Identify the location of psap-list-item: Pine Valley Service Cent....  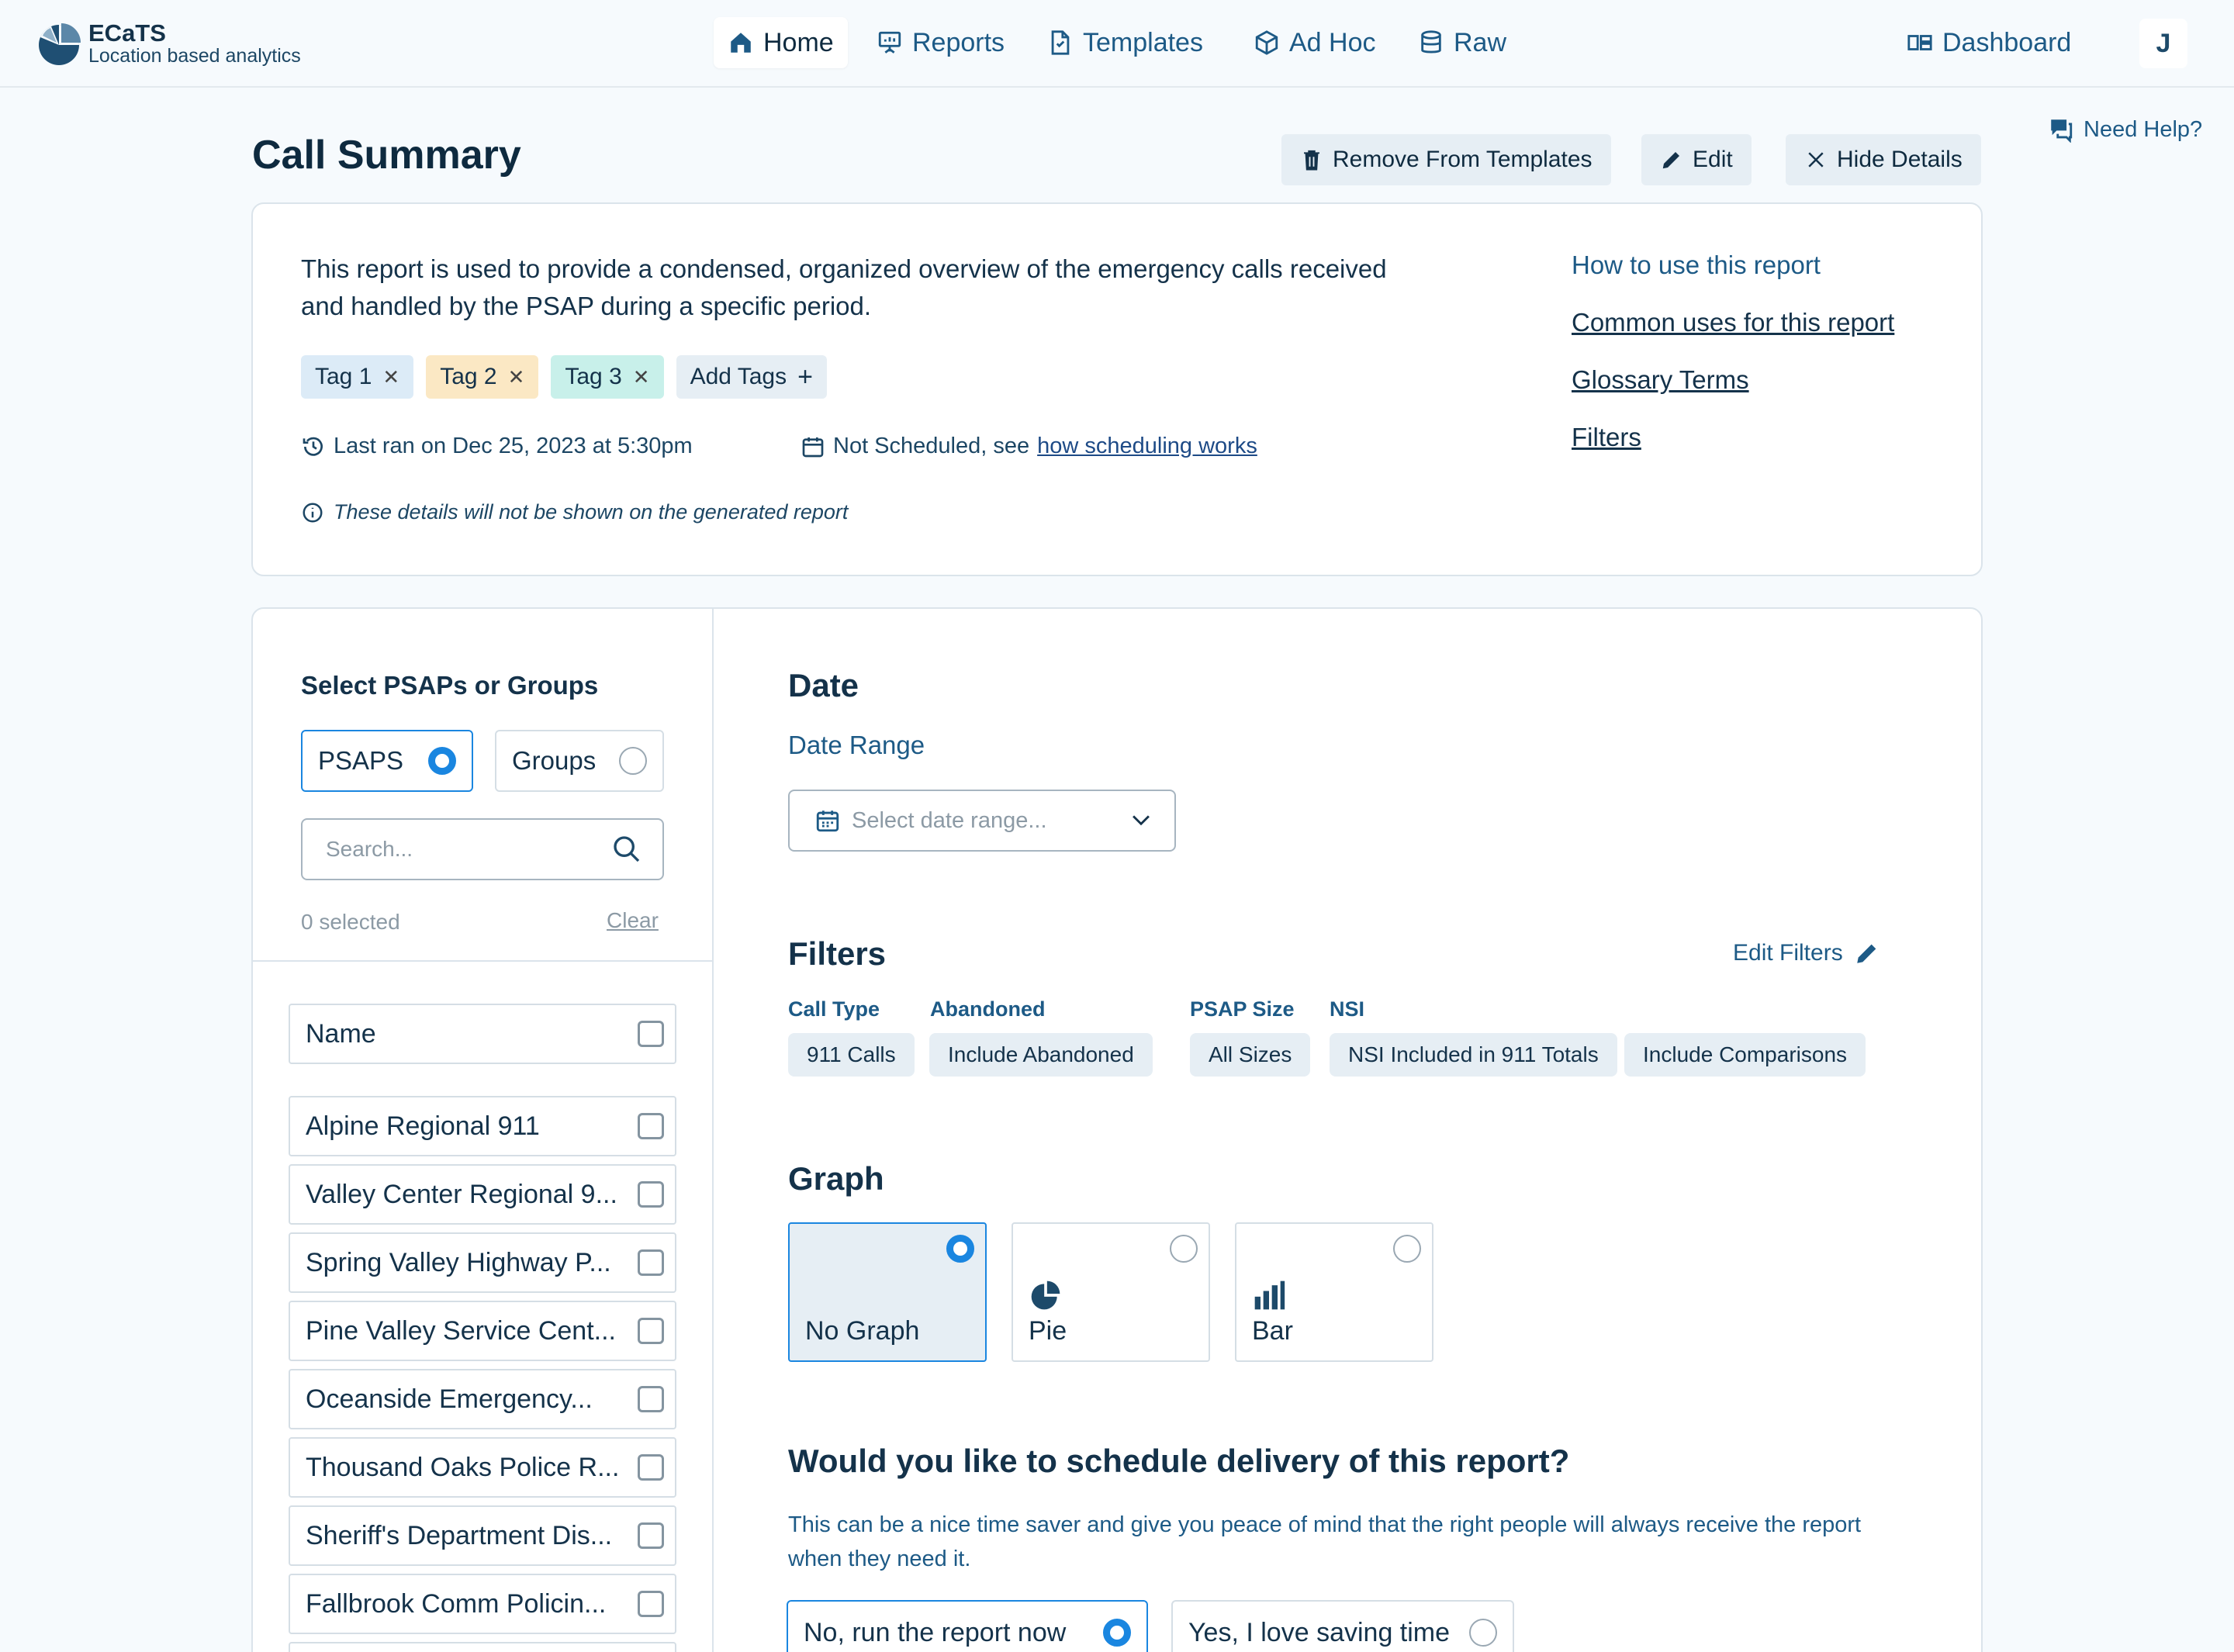
(482, 1331).